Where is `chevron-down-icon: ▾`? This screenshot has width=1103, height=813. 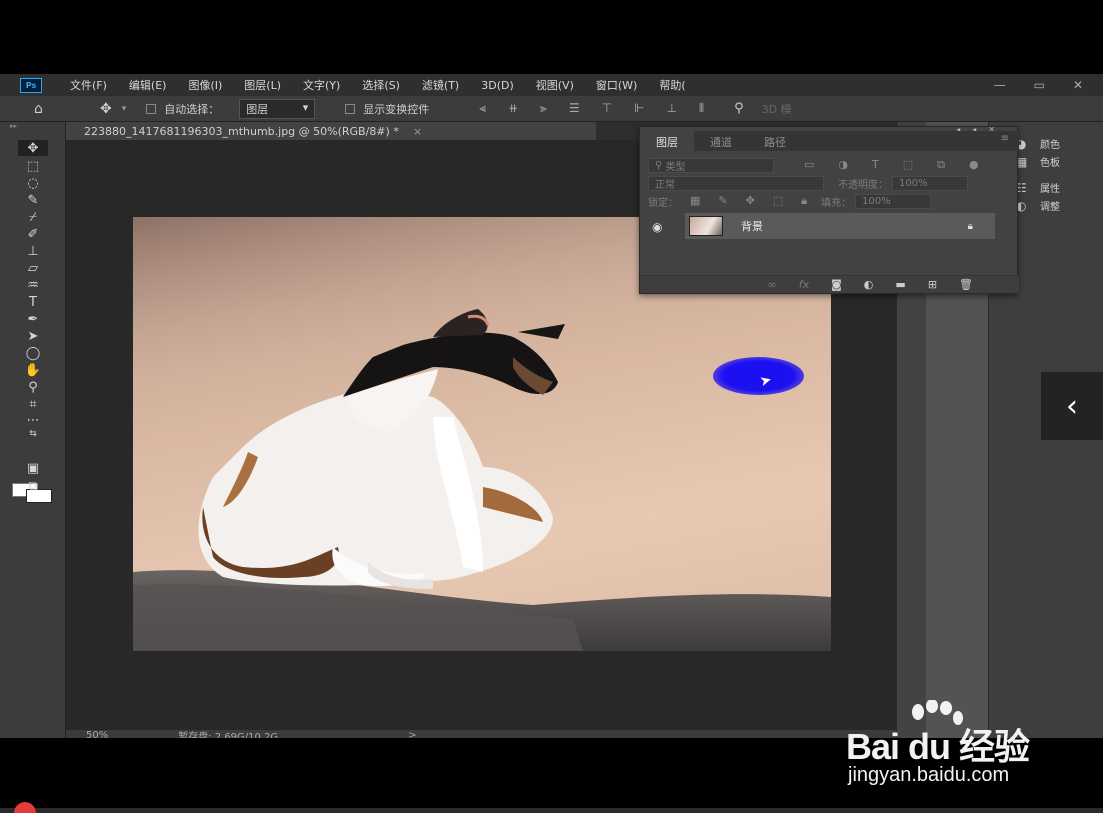 chevron-down-icon: ▾ is located at coordinates (124, 109).